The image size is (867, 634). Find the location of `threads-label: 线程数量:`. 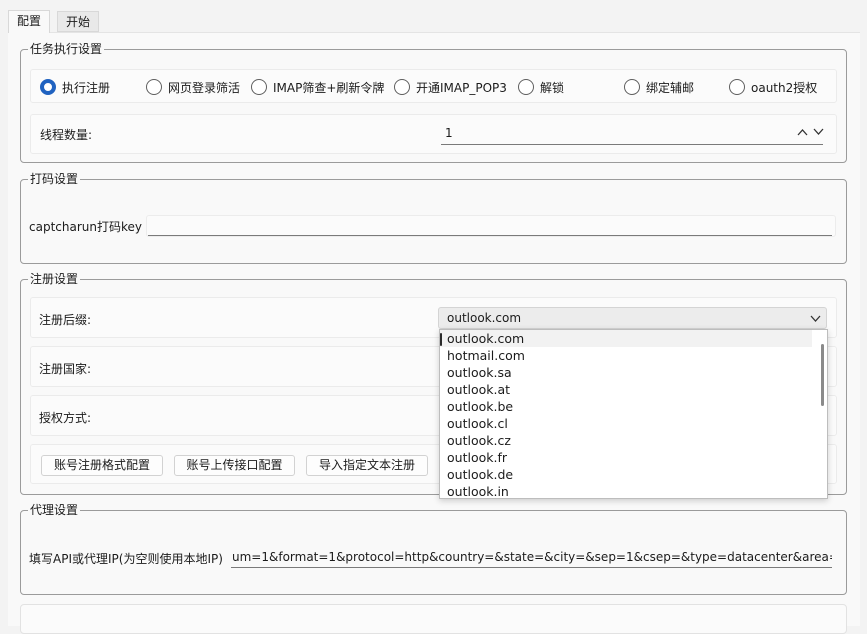

threads-label: 线程数量: is located at coordinates (66, 135).